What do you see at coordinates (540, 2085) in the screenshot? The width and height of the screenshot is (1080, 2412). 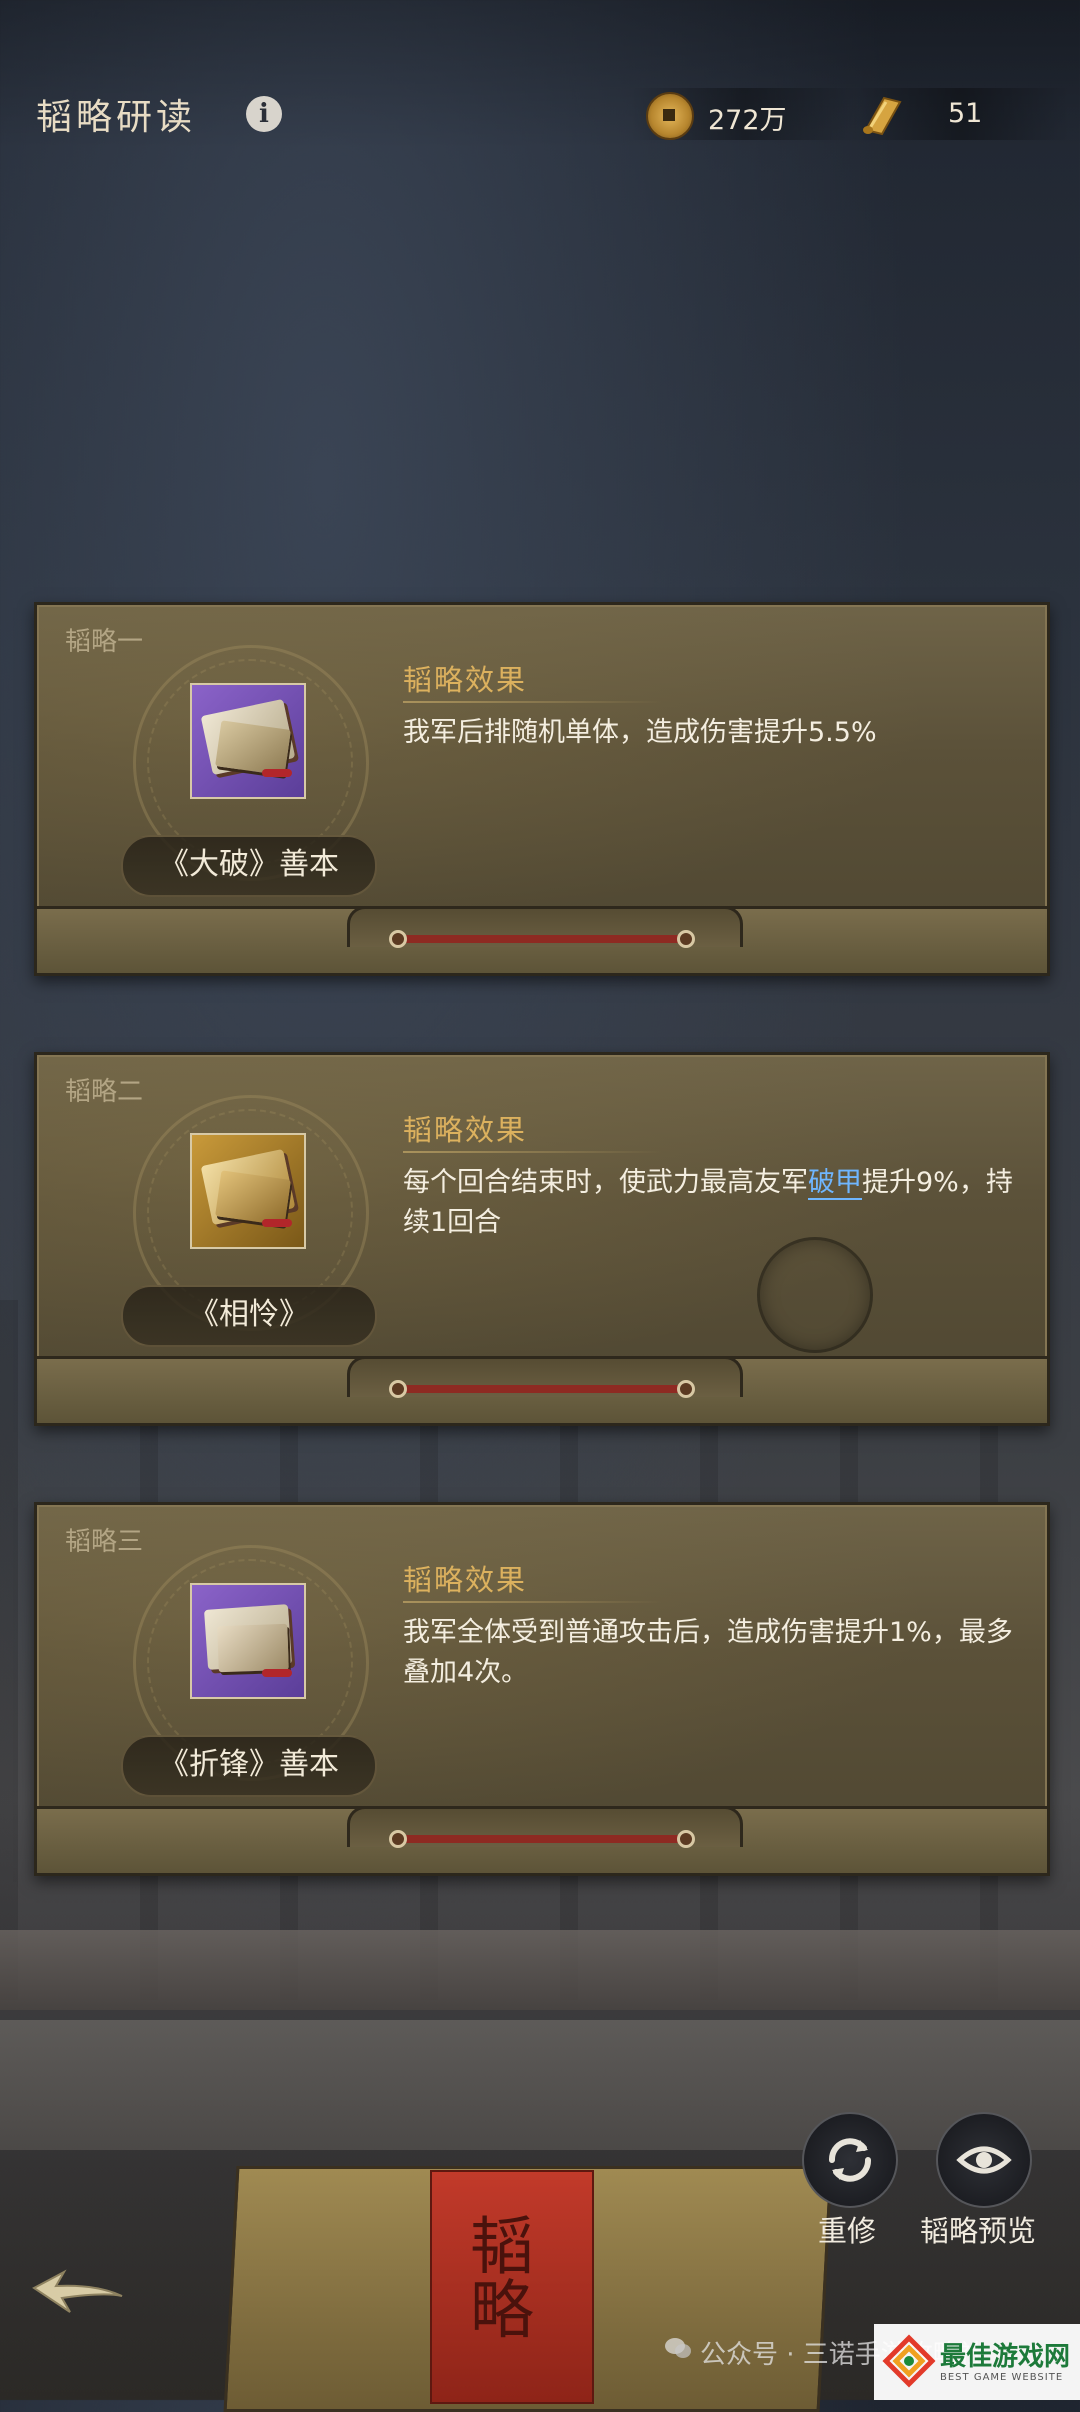 I see `background-shelf-lower` at bounding box center [540, 2085].